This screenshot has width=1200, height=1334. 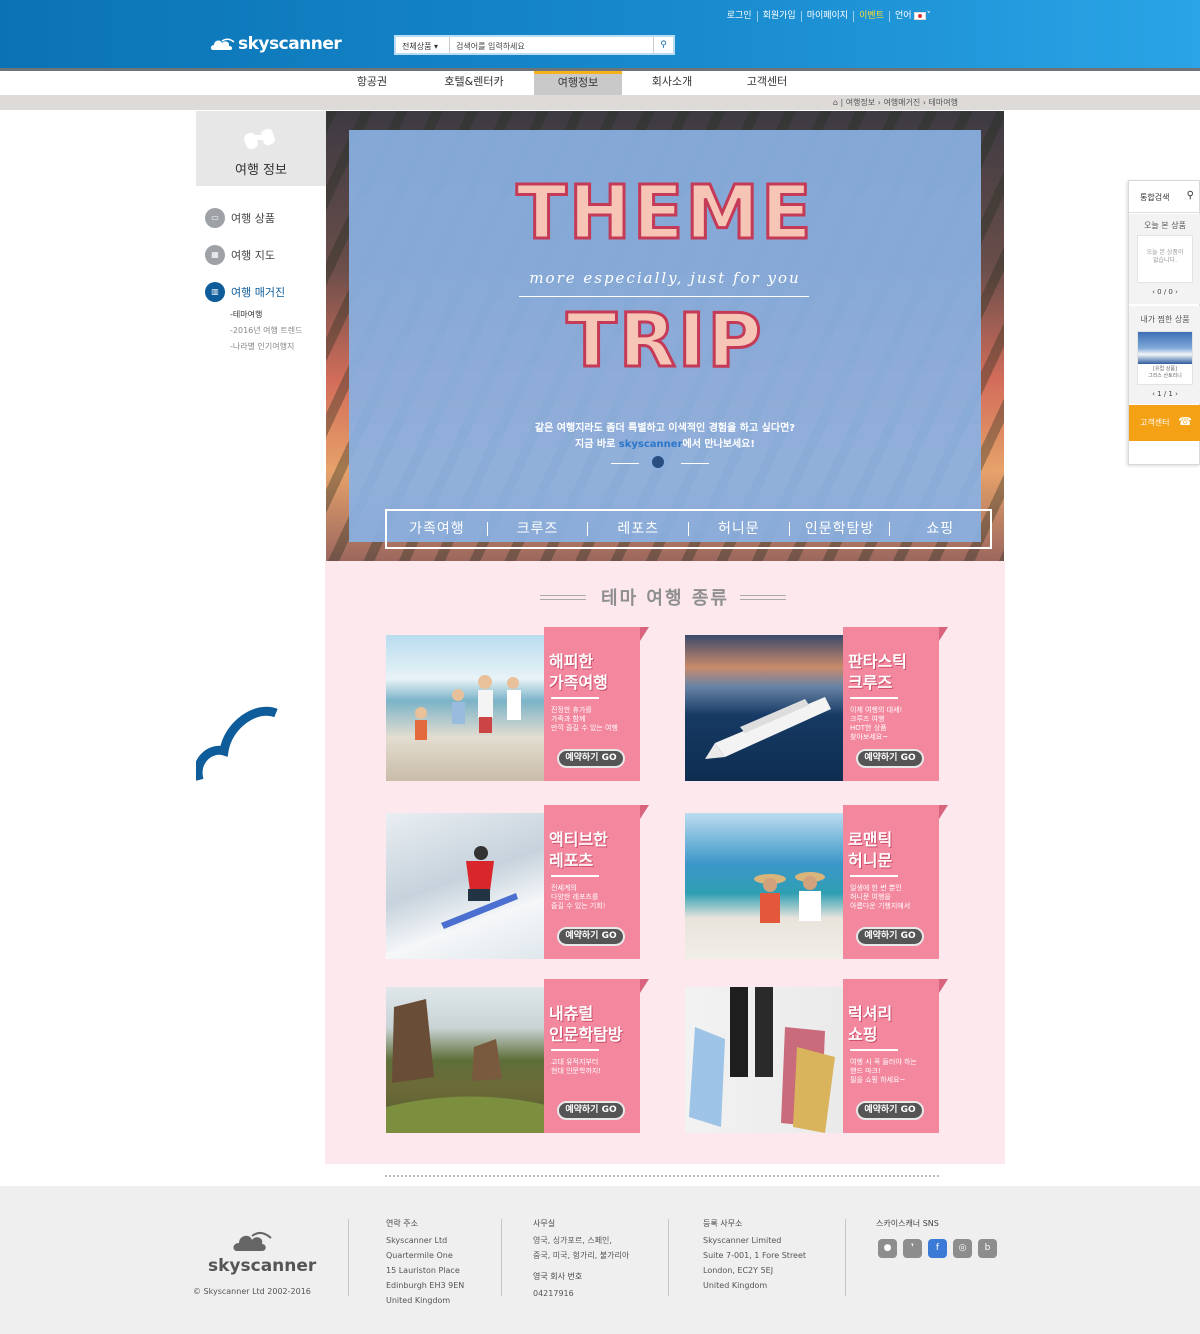 What do you see at coordinates (1164, 292) in the screenshot?
I see `recent-pager: ‹ 0 / 0 ›` at bounding box center [1164, 292].